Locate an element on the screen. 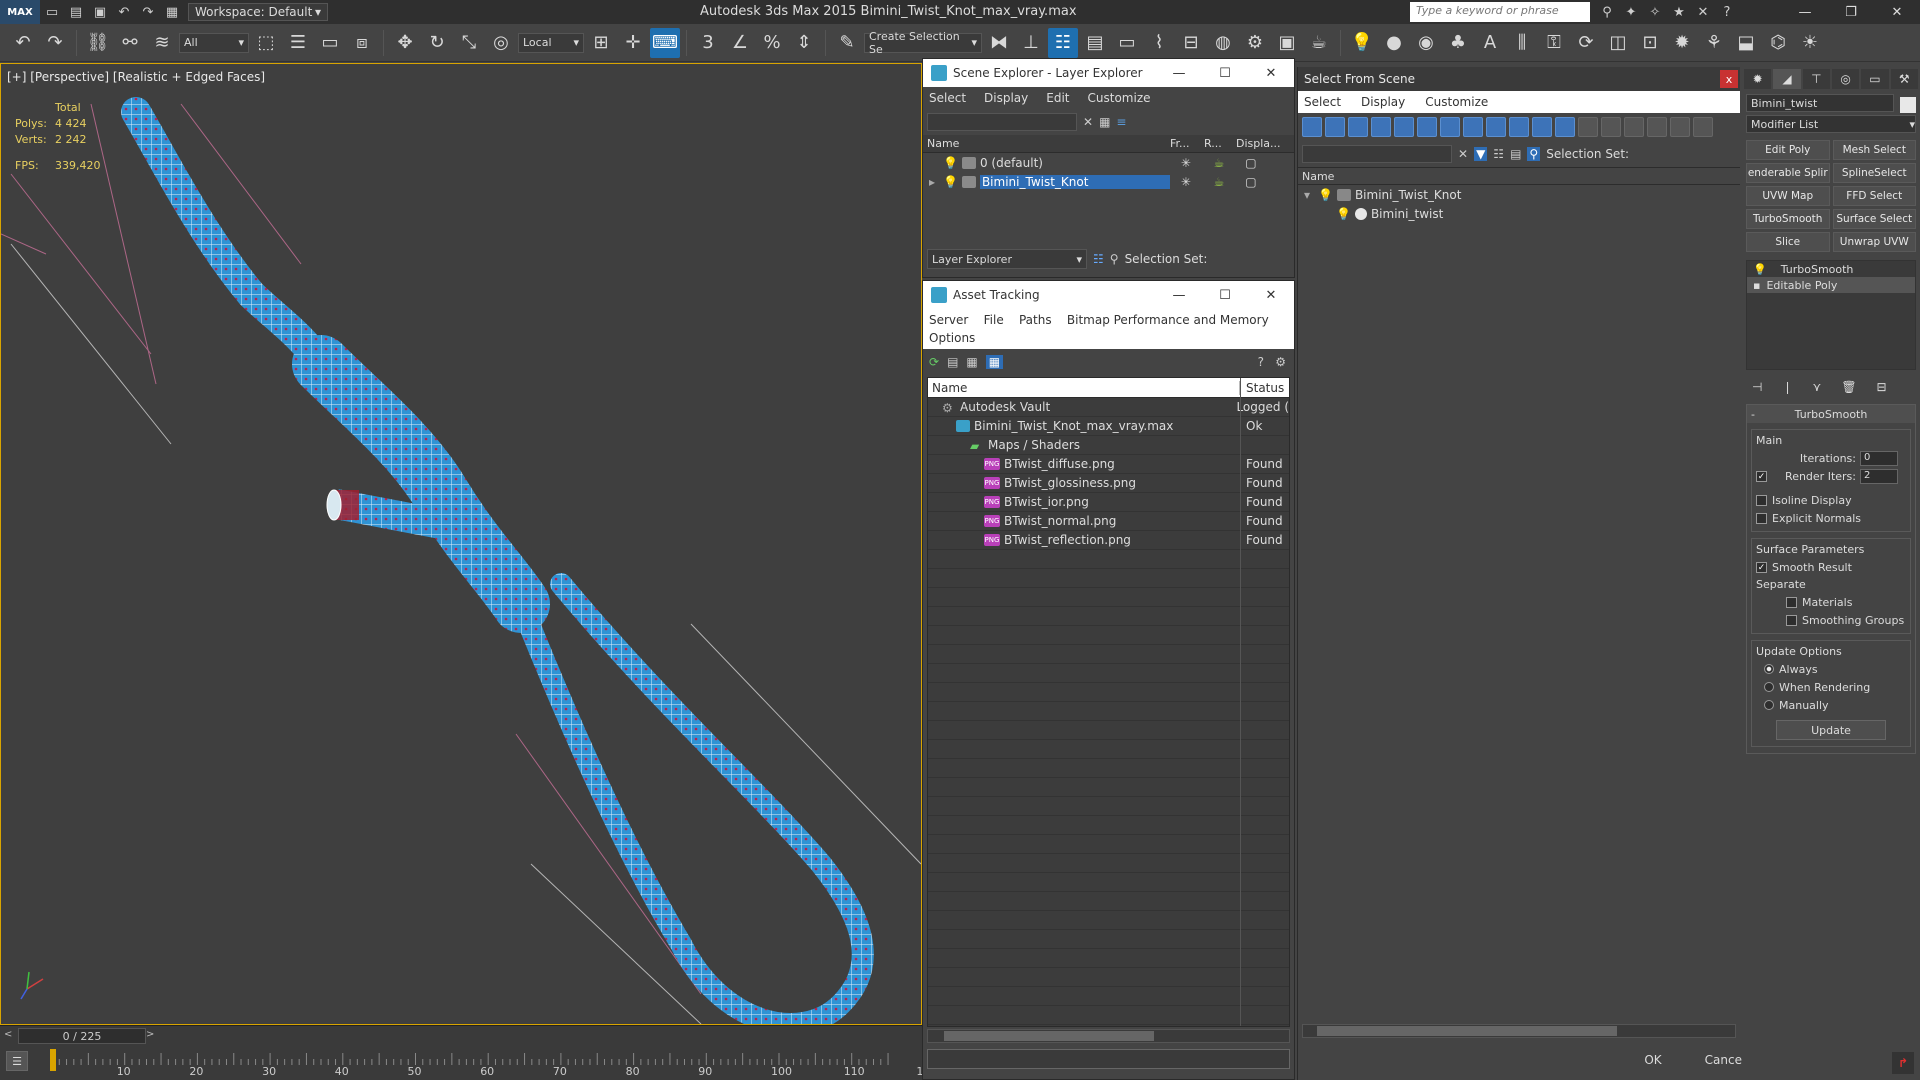  viewport-nav-icon: ↱ is located at coordinates (1903, 1063).